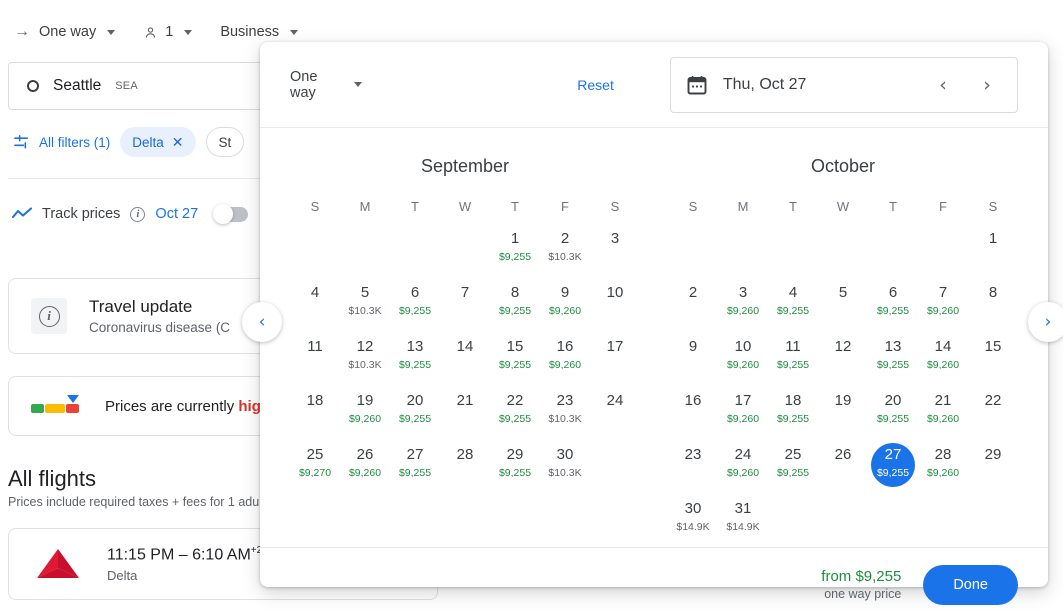  I want to click on person-icon, so click(150, 32).